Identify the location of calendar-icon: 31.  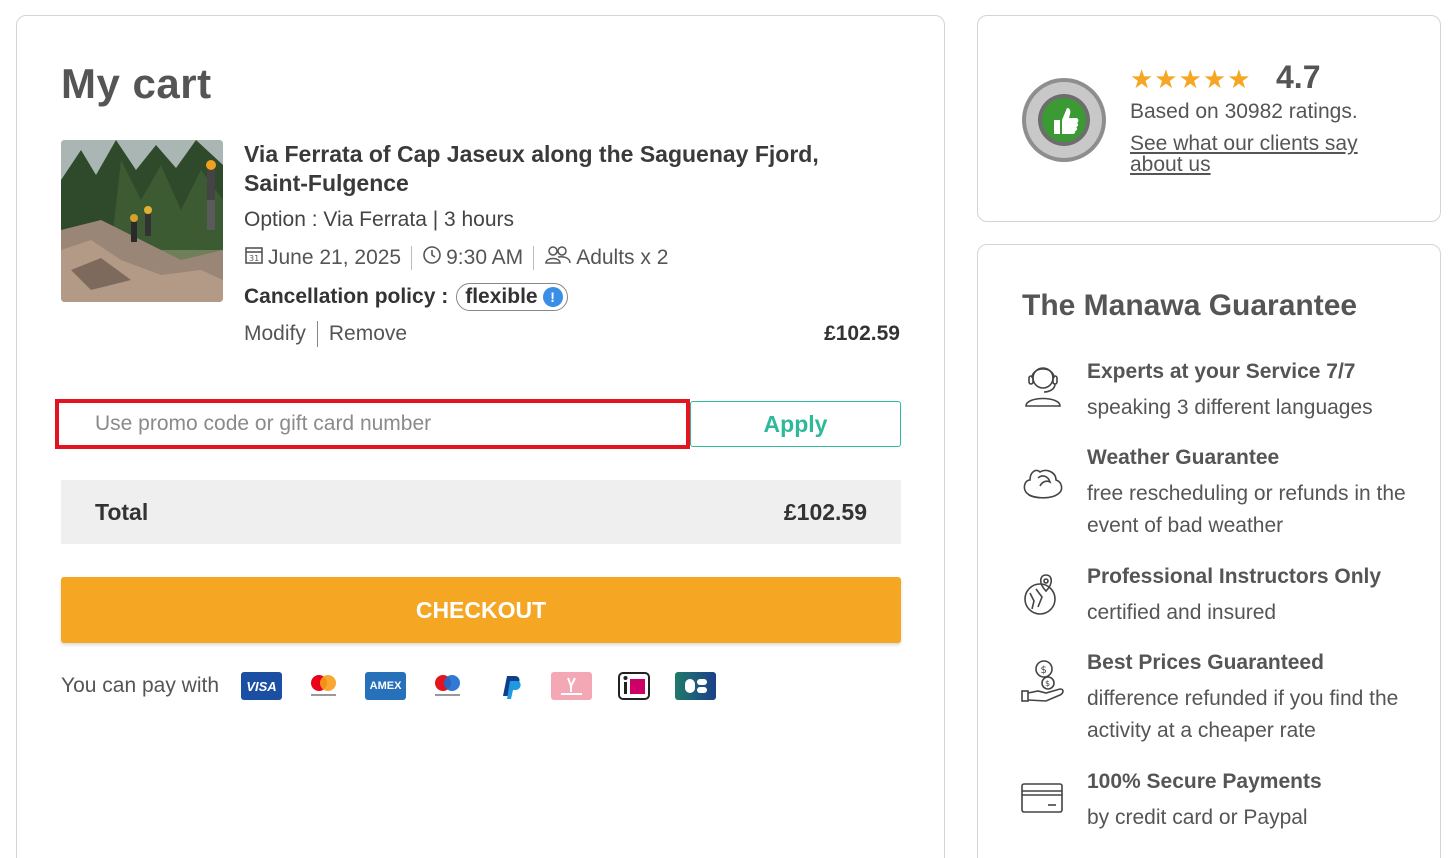
(254, 258).